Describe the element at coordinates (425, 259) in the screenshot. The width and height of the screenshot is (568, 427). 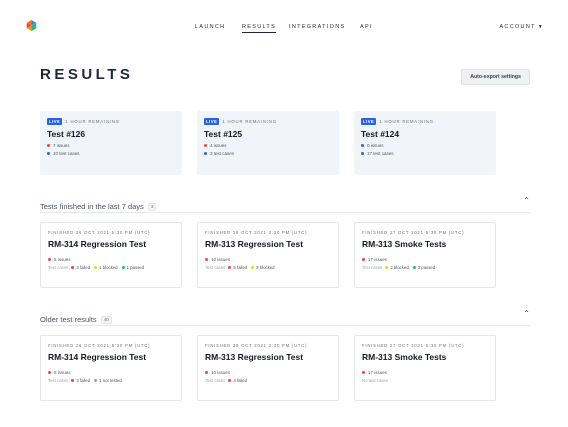
I see `issues-line: 17 issues` at that location.